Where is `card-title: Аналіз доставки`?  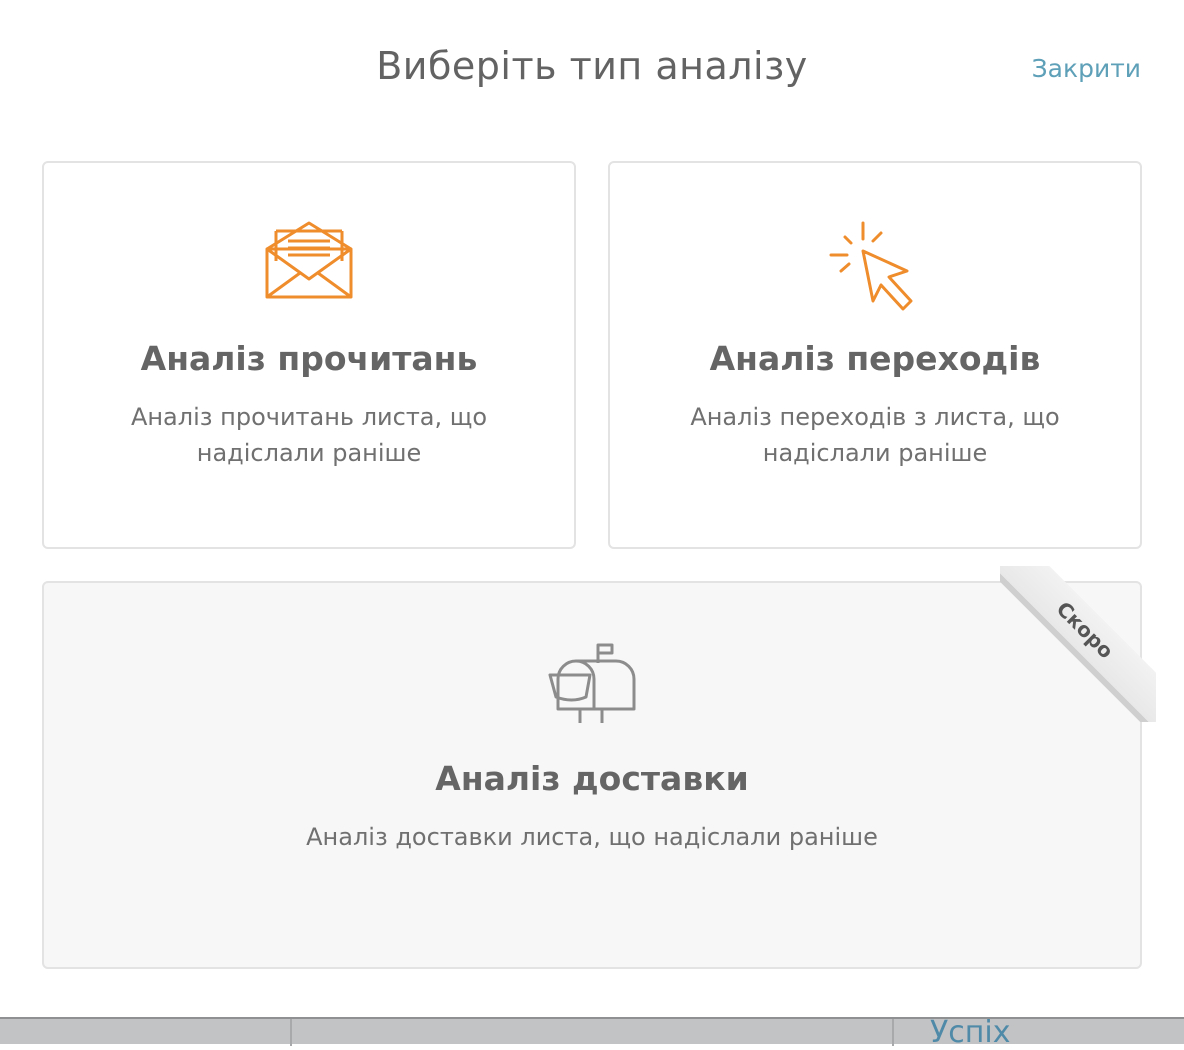
card-title: Аналіз доставки is located at coordinates (592, 778).